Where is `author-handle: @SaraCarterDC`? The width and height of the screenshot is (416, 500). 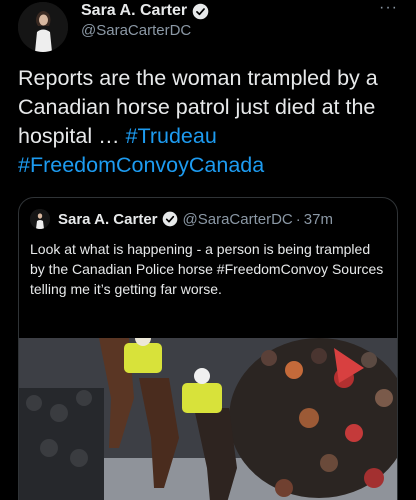
author-handle: @SaraCarterDC is located at coordinates (136, 30).